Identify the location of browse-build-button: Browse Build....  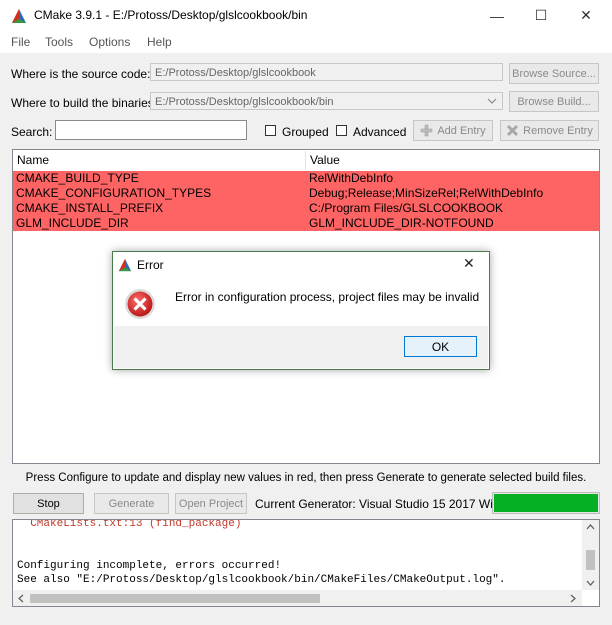
(554, 101).